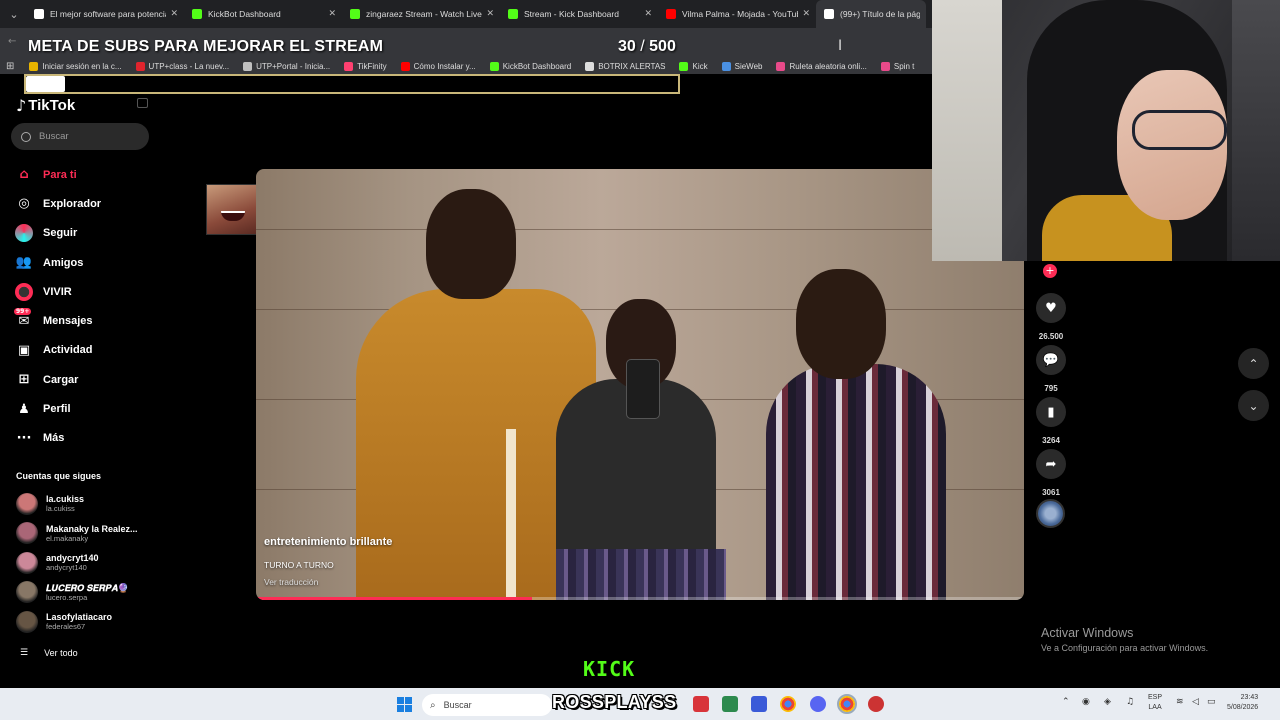  I want to click on browser-tab: El mejor software para potencia ✕, so click(105, 14).